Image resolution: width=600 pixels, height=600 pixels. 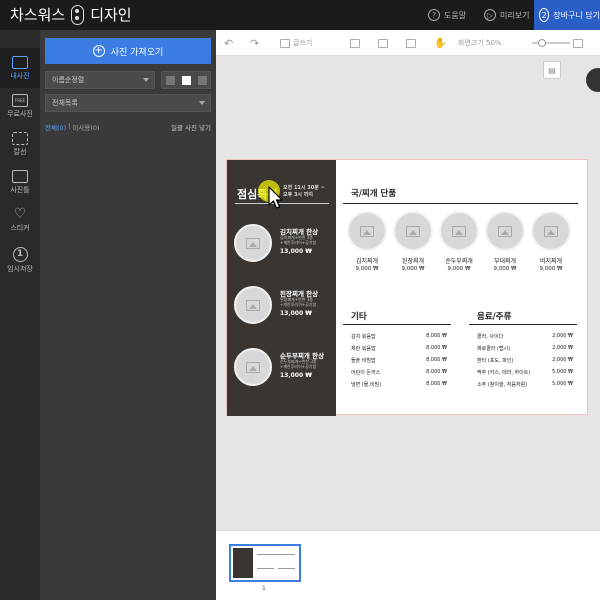 What do you see at coordinates (399, 360) in the screenshot?
I see `menu-row: 돌솥 비빔밥 8,000 ₩` at bounding box center [399, 360].